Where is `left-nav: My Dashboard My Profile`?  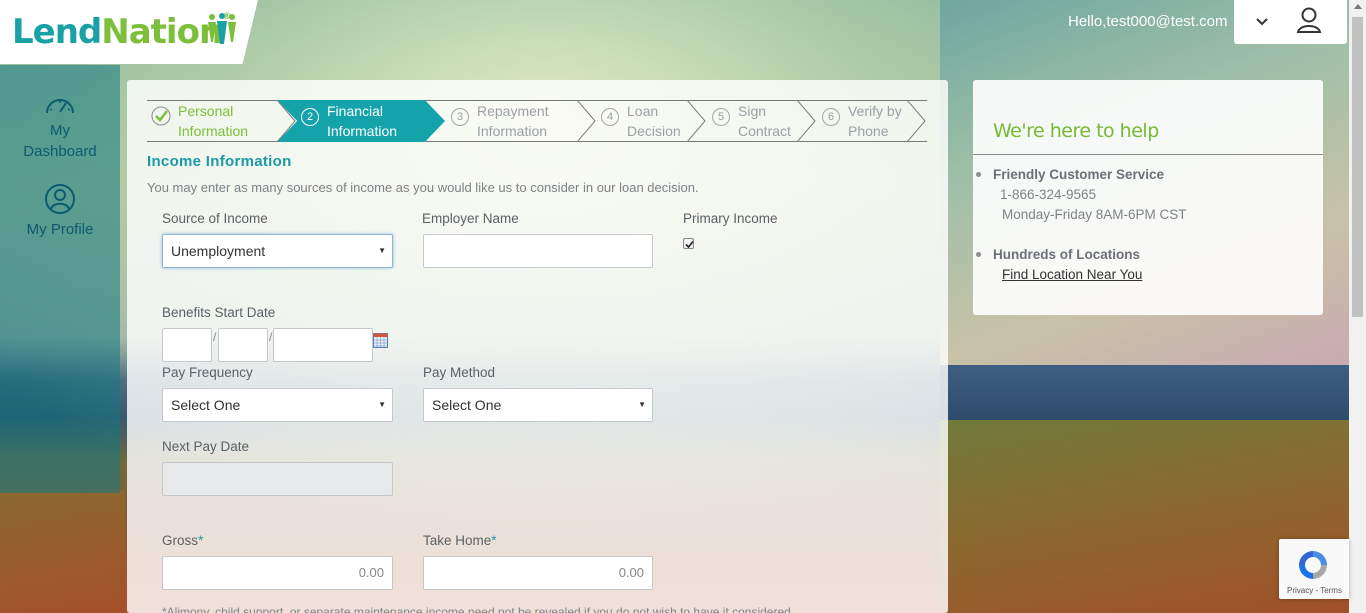 left-nav: My Dashboard My Profile is located at coordinates (60, 279).